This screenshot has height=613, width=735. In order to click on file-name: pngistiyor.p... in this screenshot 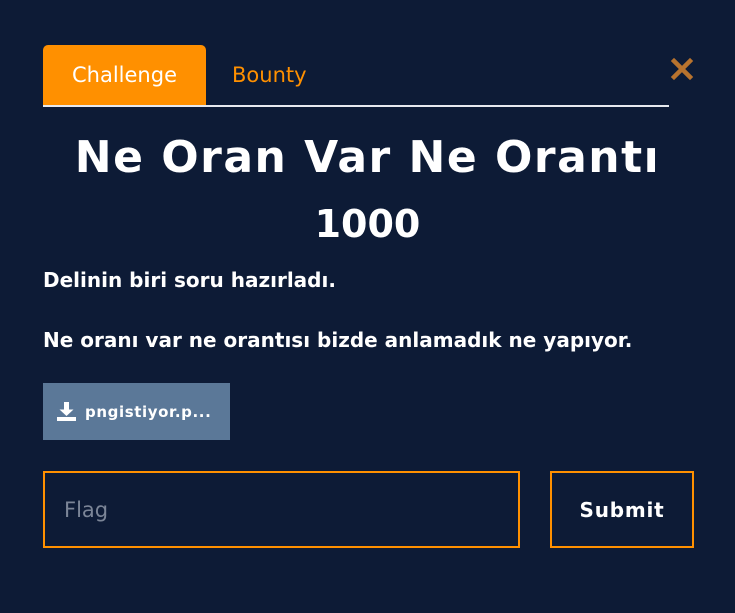, I will do `click(148, 411)`.